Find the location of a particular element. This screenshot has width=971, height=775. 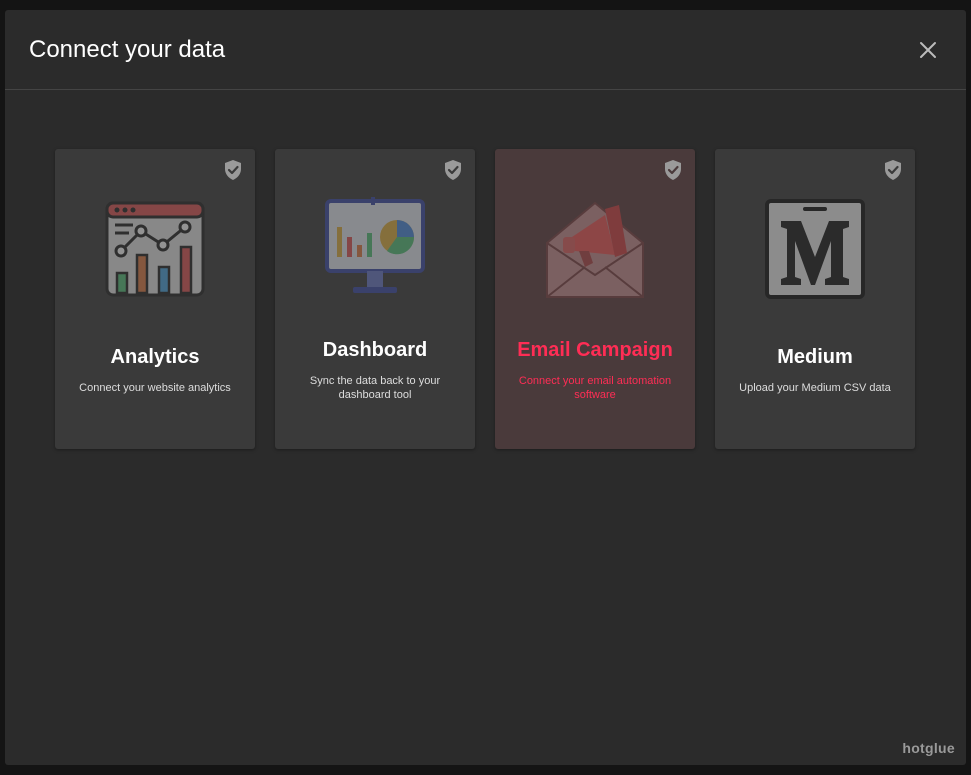

analytics-chart-icon is located at coordinates (155, 249).